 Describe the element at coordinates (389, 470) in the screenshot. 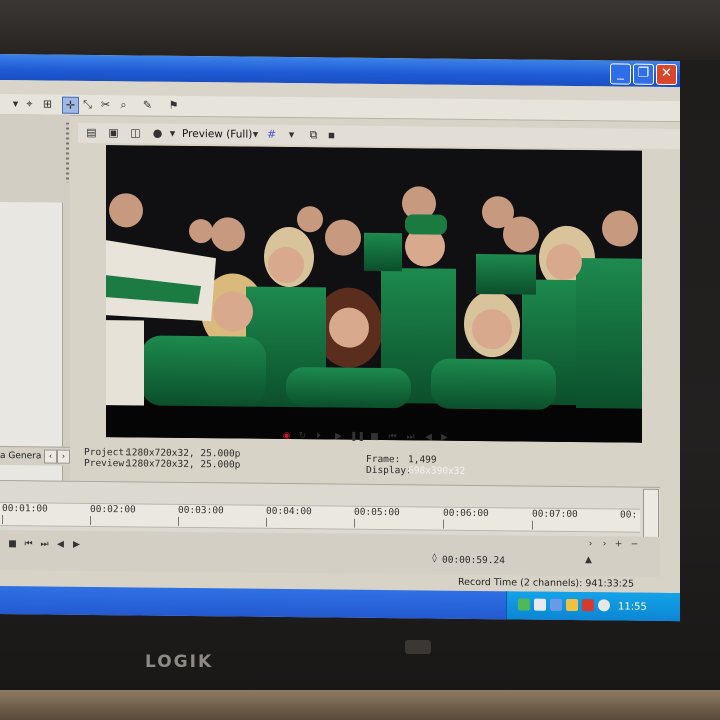

I see `display-label: Display:` at that location.